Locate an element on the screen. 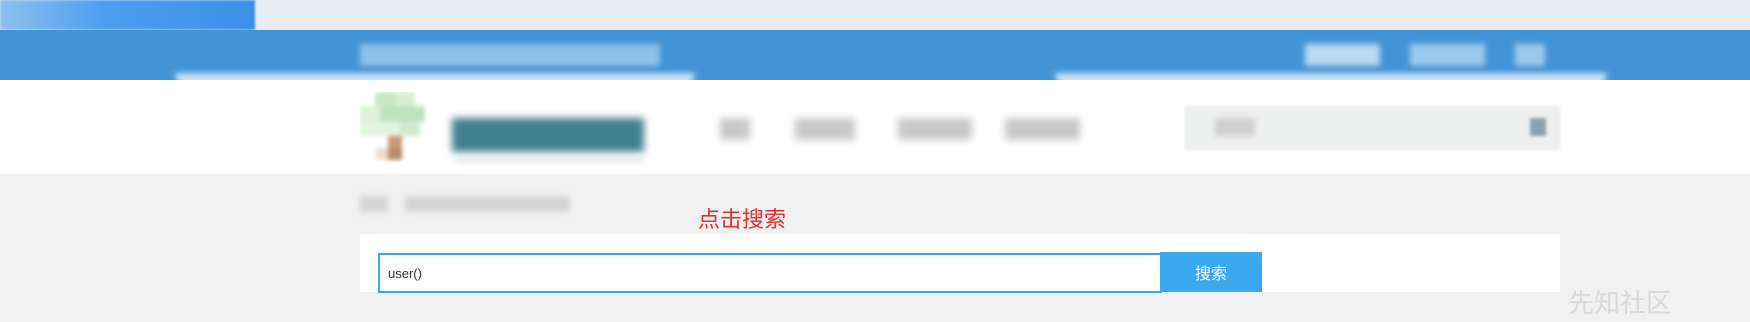 The height and width of the screenshot is (322, 1750). watermark-text: 先知社区 is located at coordinates (1620, 304).